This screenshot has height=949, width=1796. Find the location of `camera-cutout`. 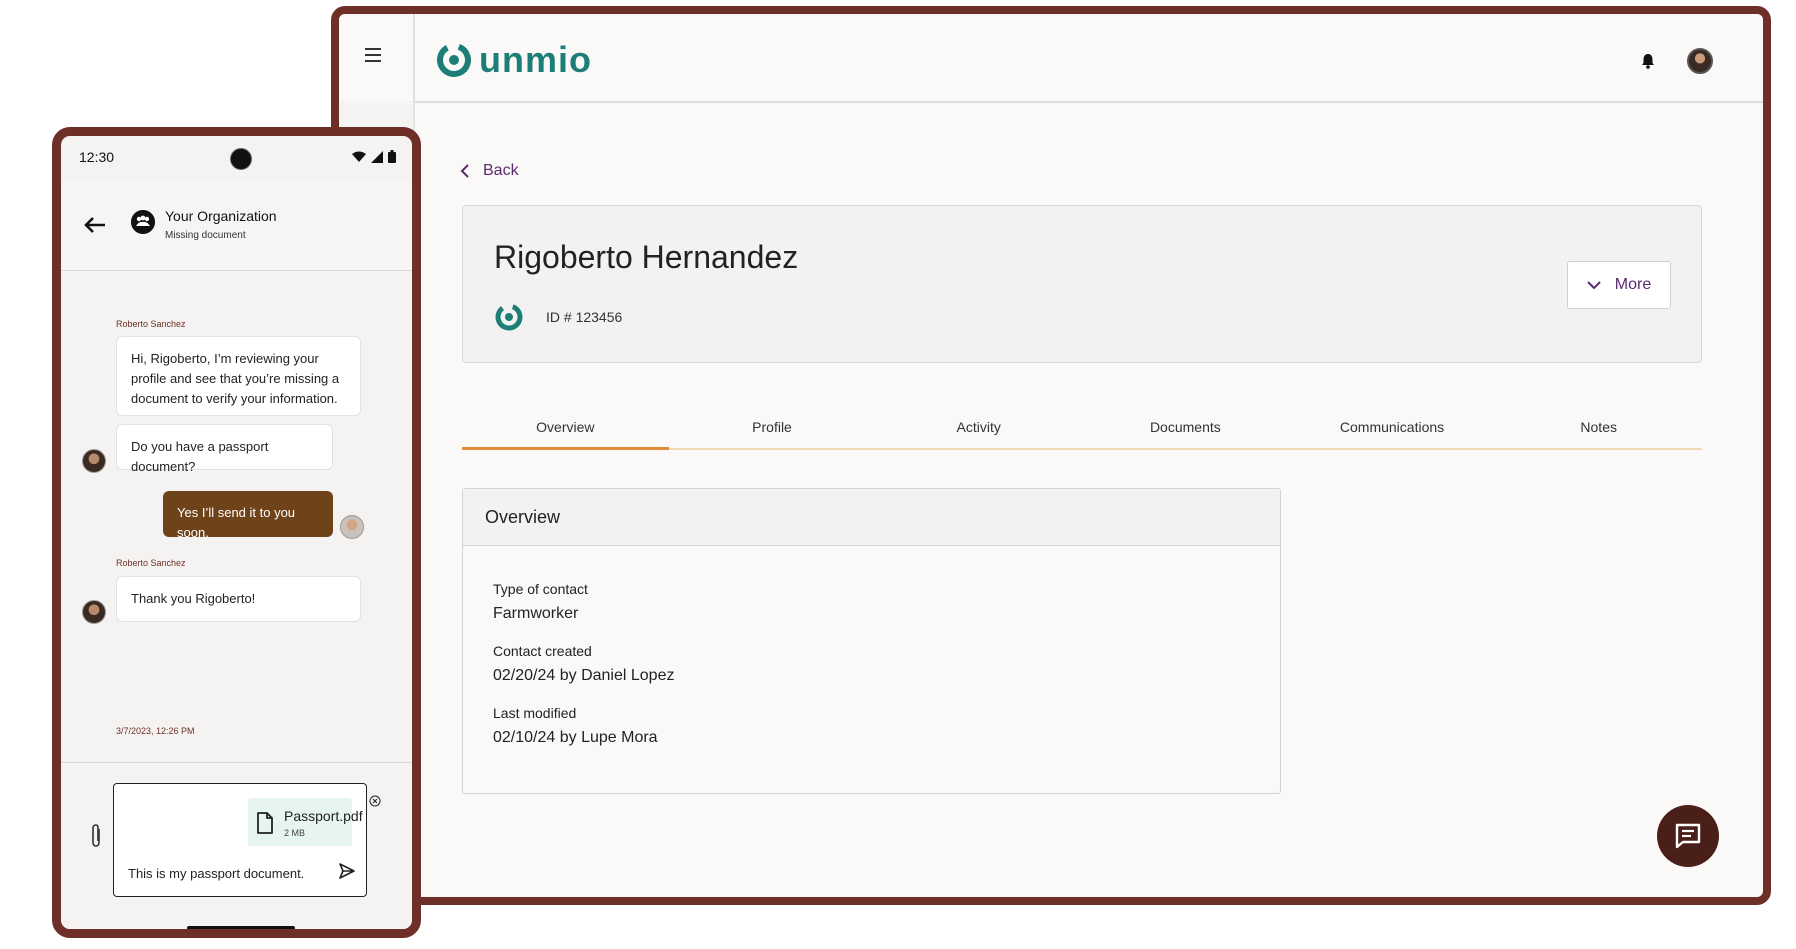

camera-cutout is located at coordinates (241, 159).